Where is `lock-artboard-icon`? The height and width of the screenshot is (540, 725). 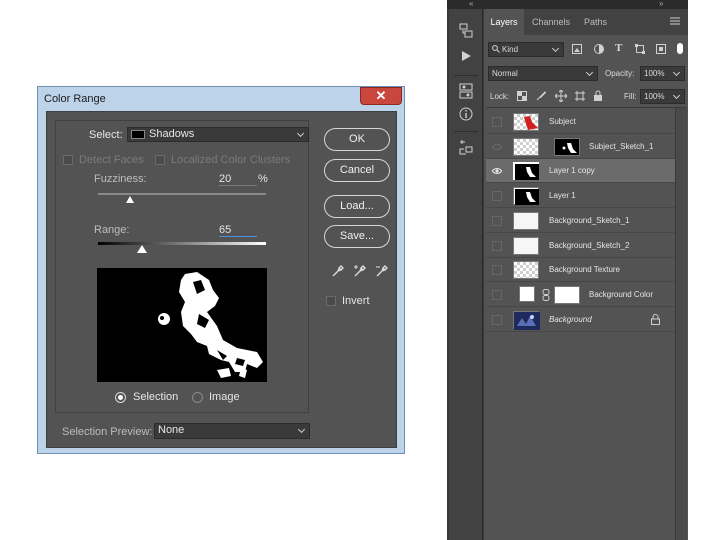 lock-artboard-icon is located at coordinates (580, 96).